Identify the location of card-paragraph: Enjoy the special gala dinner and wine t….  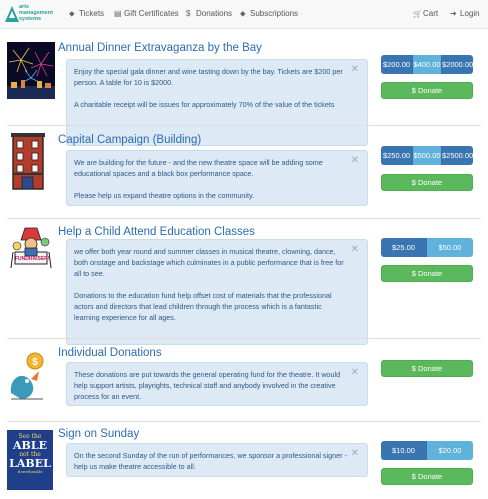
(208, 77).